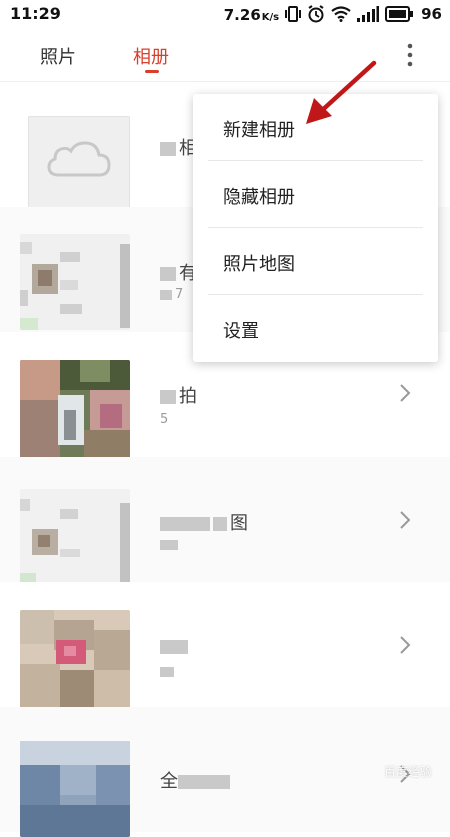 Image resolution: width=450 pixels, height=837 pixels. I want to click on album-count: 7, so click(171, 294).